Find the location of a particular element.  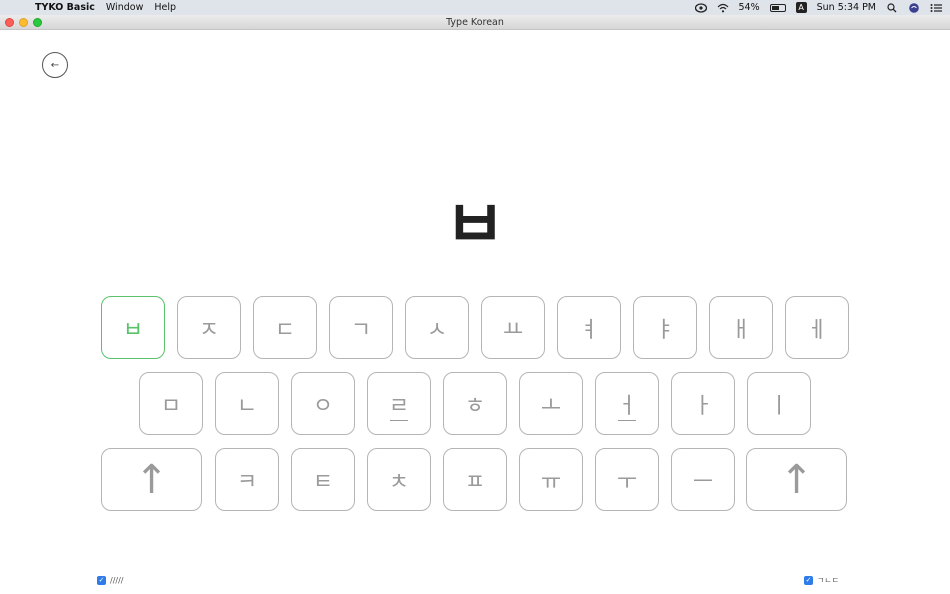

key-ㄱ: ㄱ is located at coordinates (361, 327).